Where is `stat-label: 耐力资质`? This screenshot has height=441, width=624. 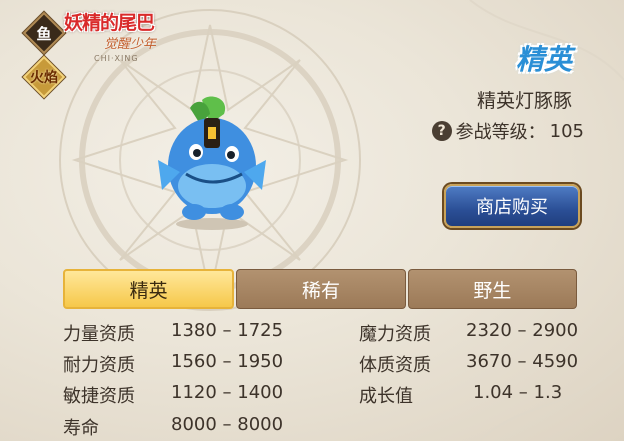
stat-label: 耐力资质 is located at coordinates (99, 365).